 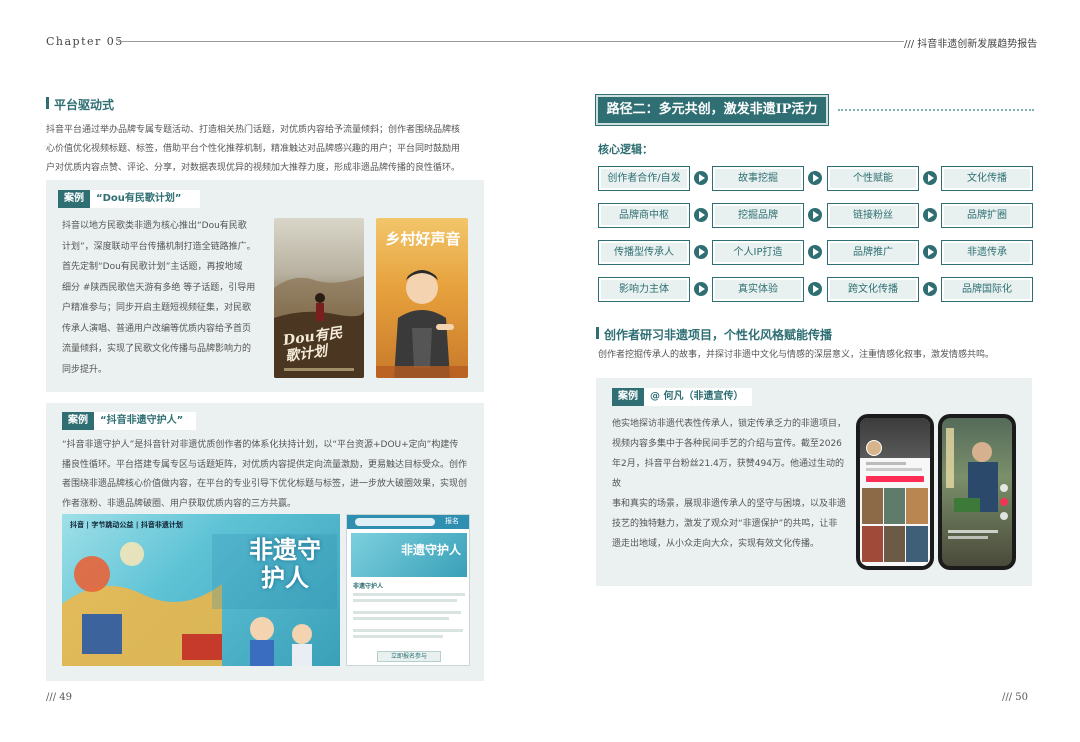 I want to click on logic-cell: 创作者合作/自发, so click(x=644, y=178).